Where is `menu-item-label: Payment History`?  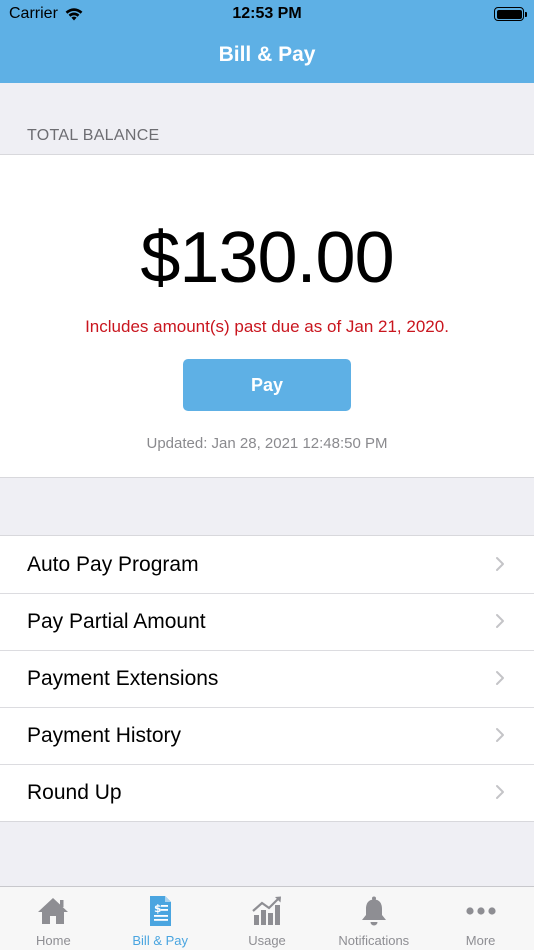 menu-item-label: Payment History is located at coordinates (104, 735).